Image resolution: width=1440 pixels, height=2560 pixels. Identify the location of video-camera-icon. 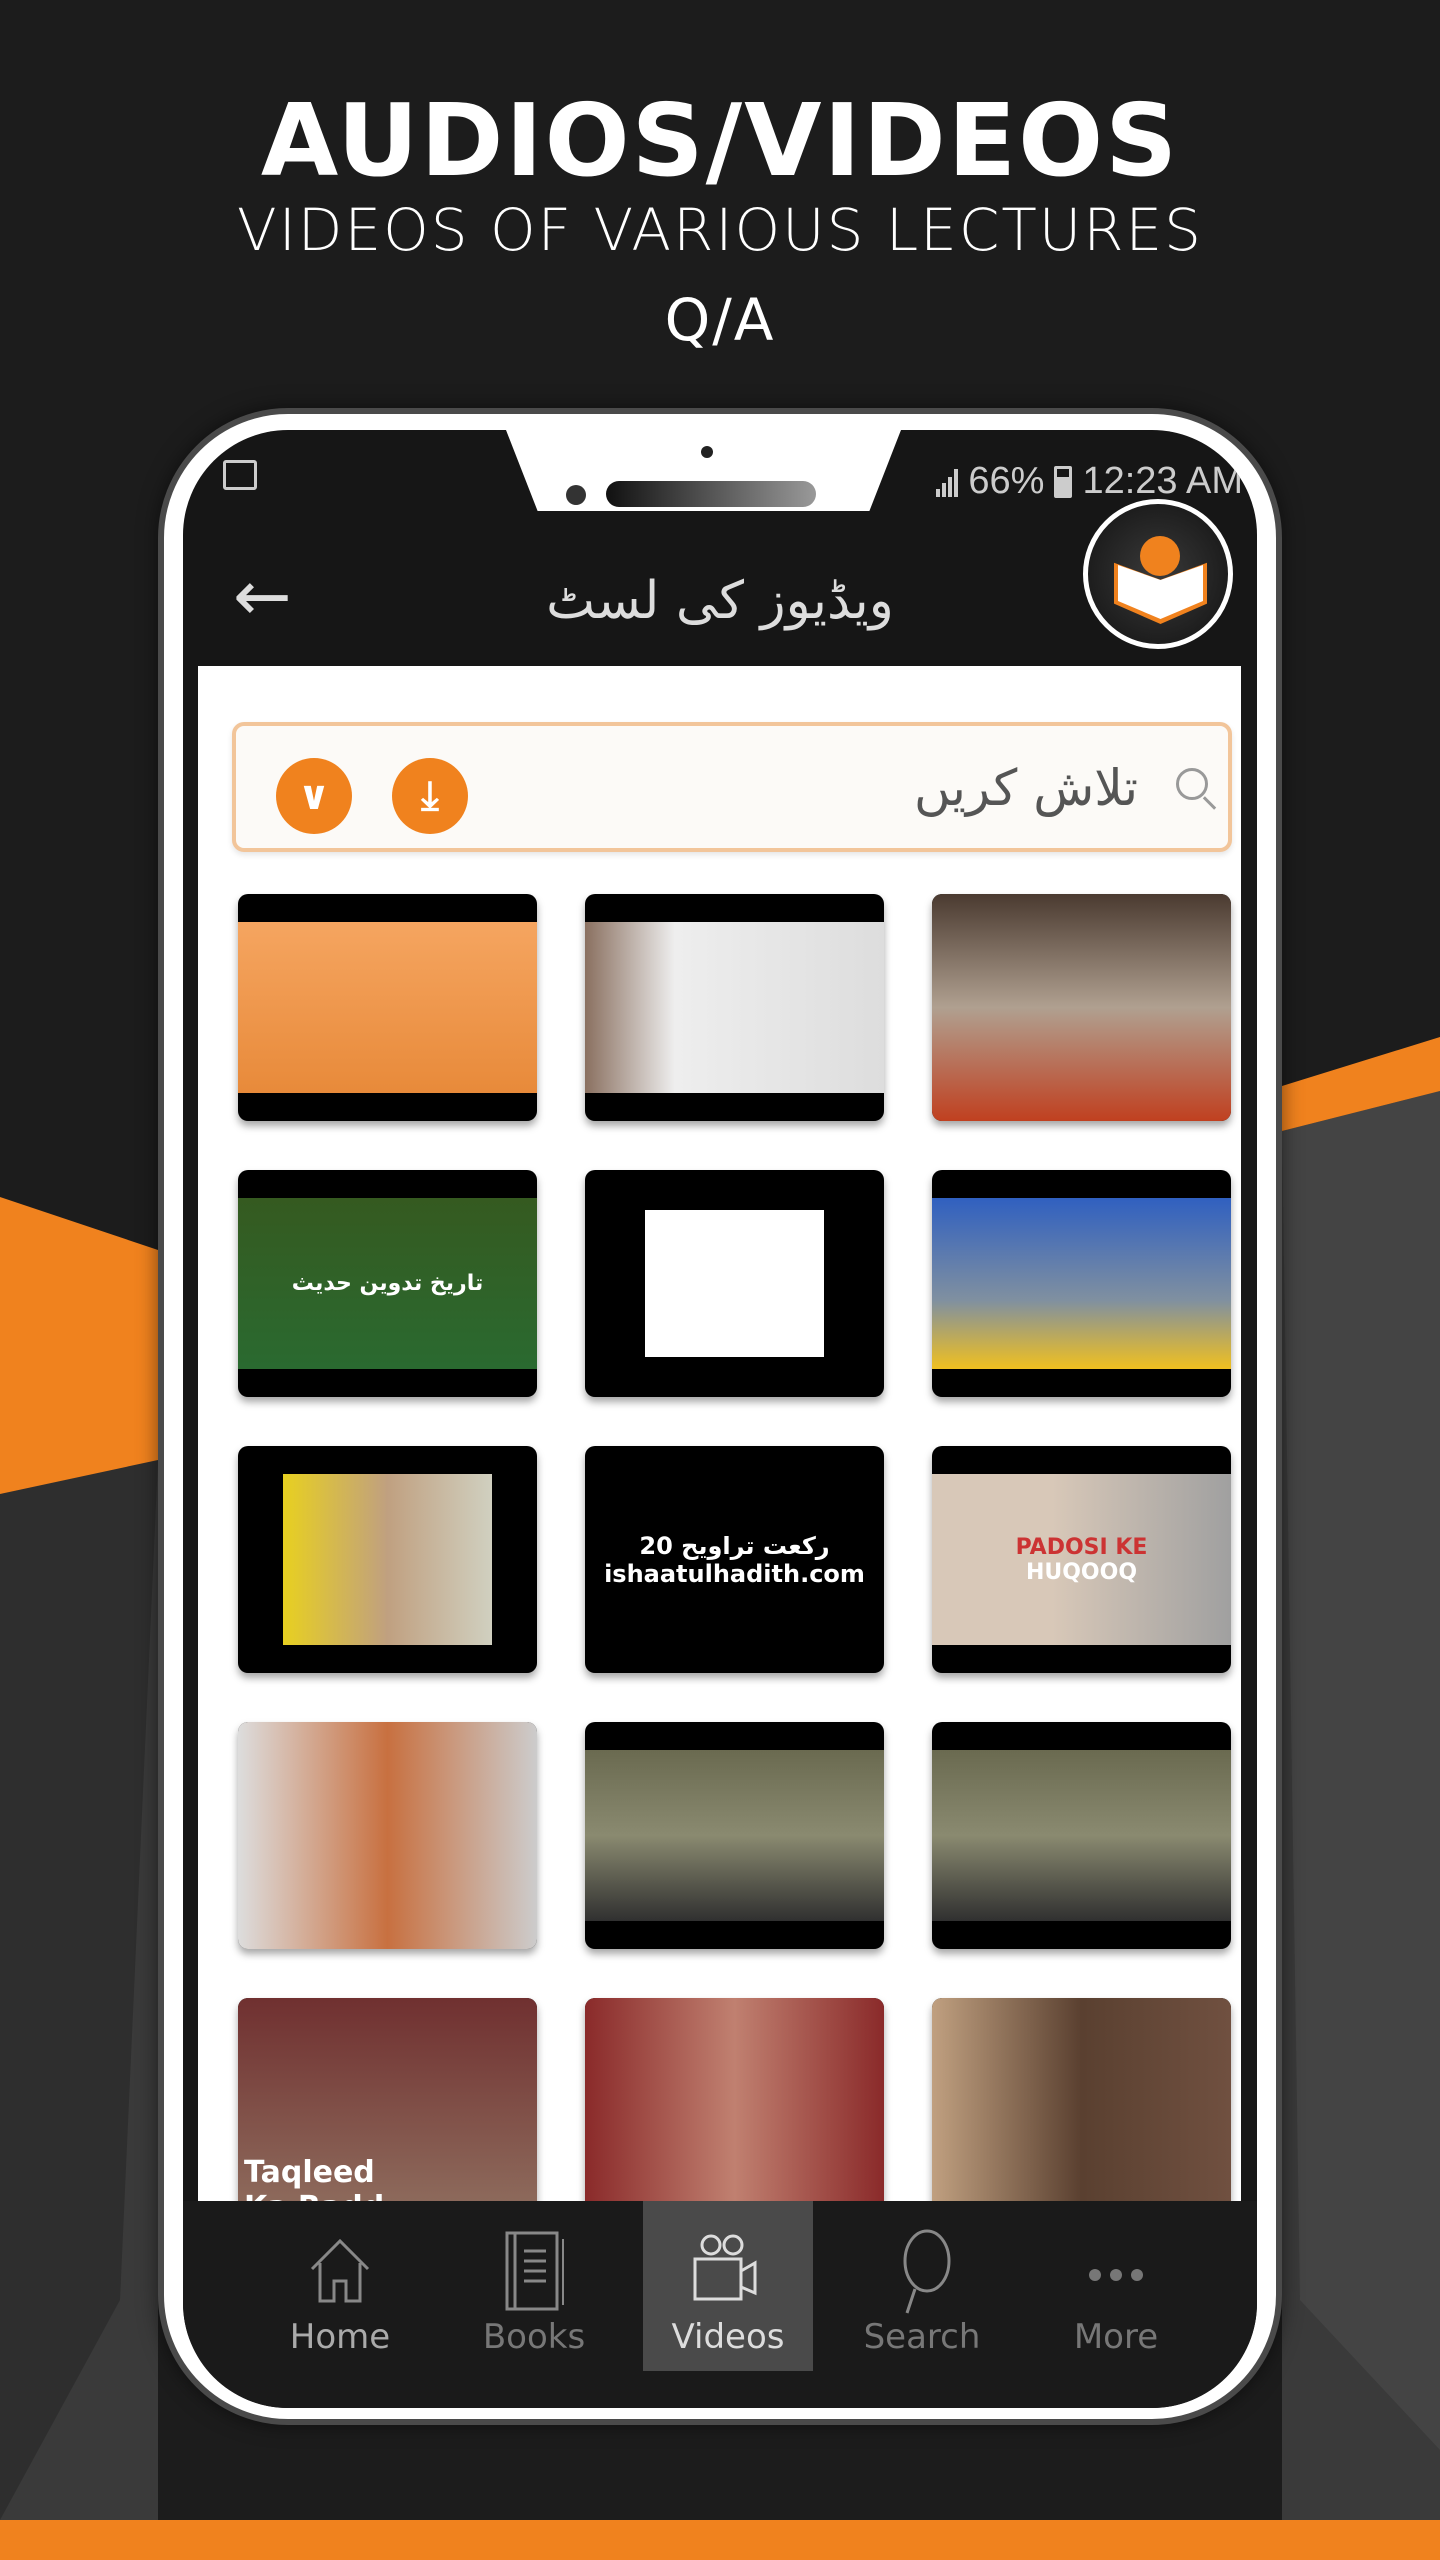
(728, 2273).